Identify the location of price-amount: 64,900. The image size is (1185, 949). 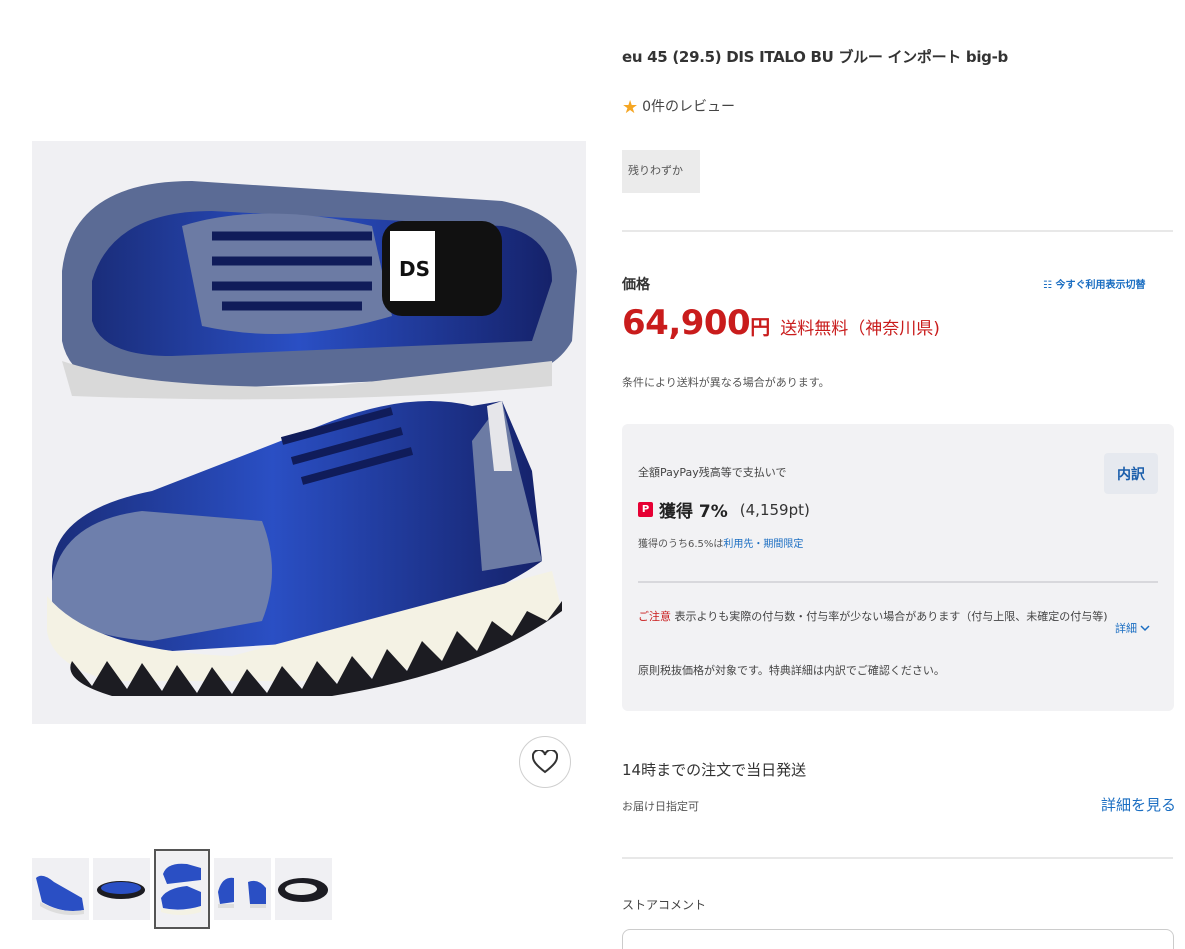
(686, 323).